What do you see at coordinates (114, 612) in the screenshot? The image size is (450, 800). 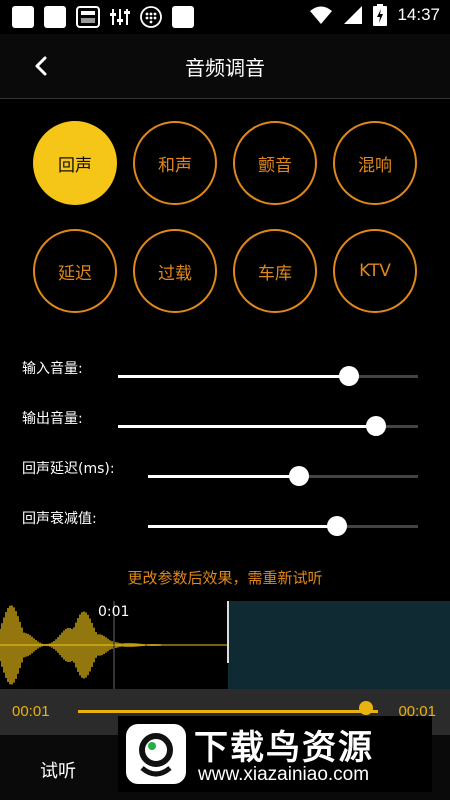 I see `waveform-time-marker: 0:01` at bounding box center [114, 612].